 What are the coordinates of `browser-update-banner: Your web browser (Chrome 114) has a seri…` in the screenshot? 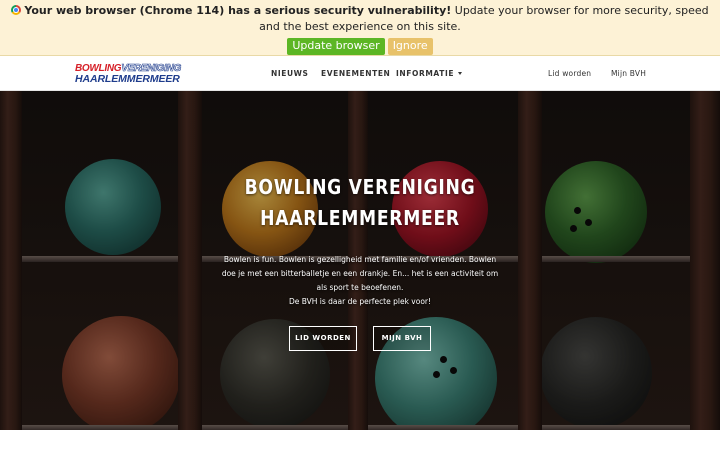 It's located at (360, 28).